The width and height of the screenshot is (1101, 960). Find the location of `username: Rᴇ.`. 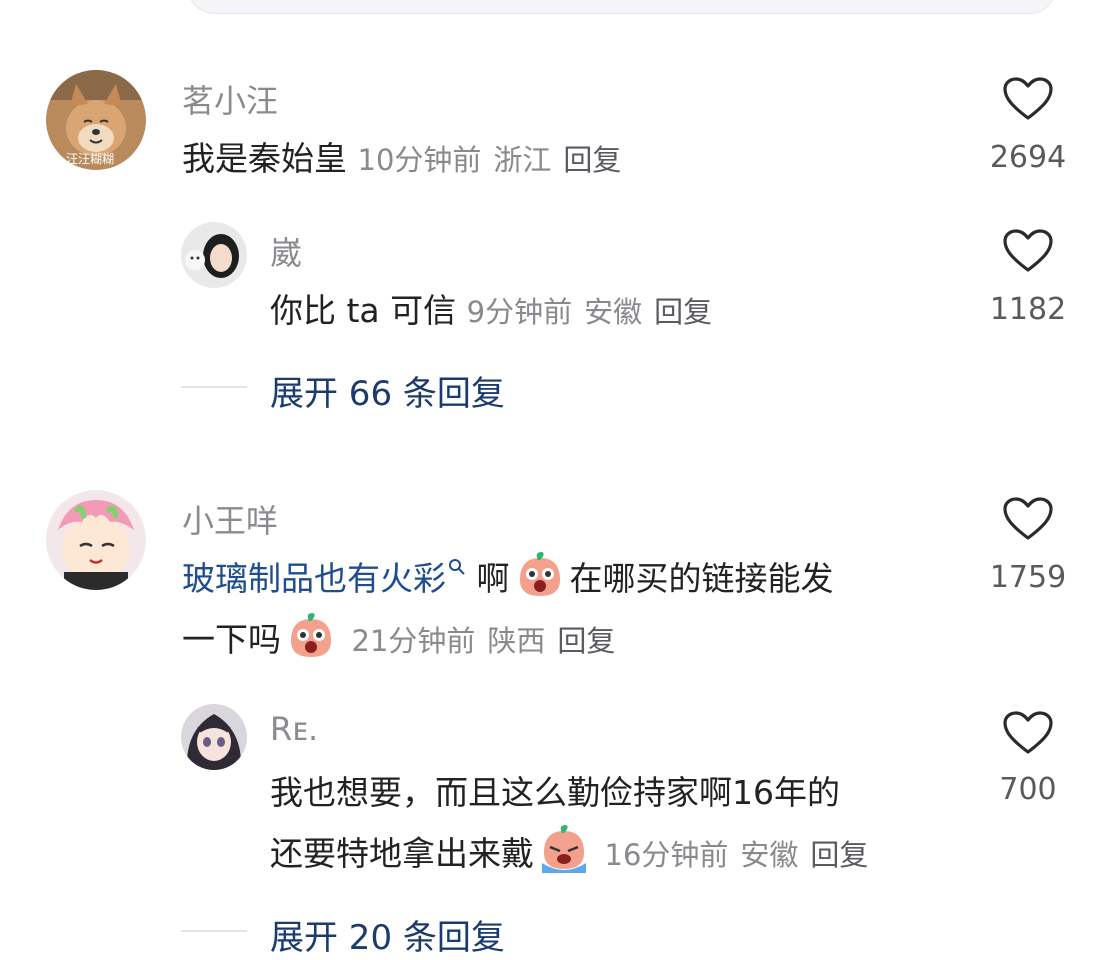

username: Rᴇ. is located at coordinates (294, 729).